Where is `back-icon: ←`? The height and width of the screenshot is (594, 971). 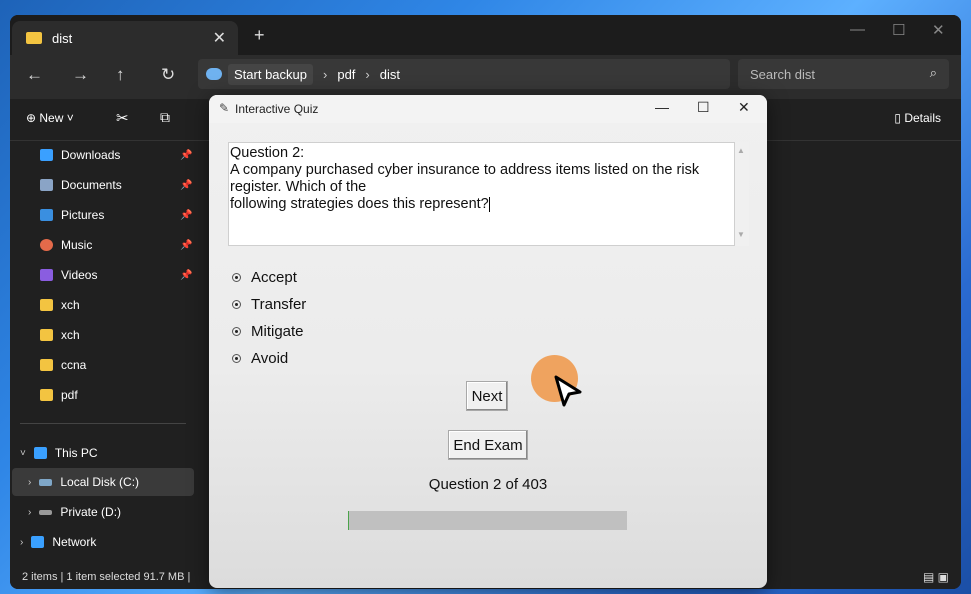 back-icon: ← is located at coordinates (34, 75).